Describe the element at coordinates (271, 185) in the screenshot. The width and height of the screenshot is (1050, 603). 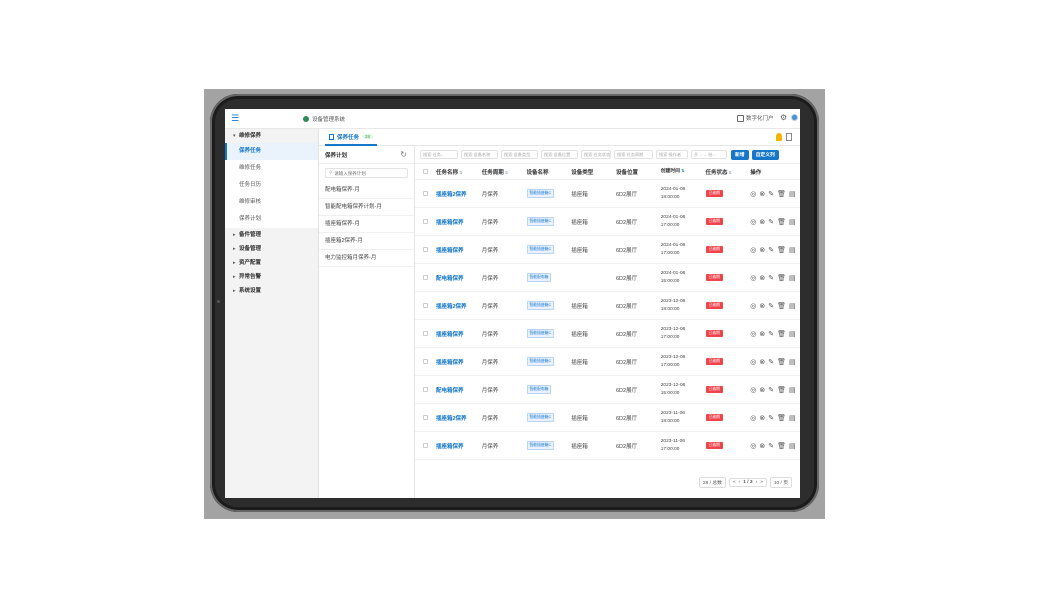
I see `sidebar-item-task-calendar: 任务日历` at that location.